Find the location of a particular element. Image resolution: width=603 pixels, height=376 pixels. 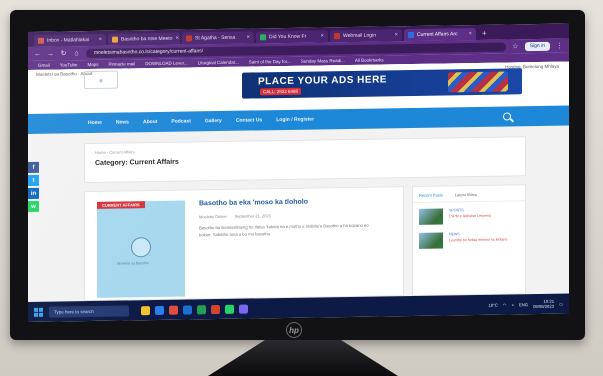

twitter-icon: t is located at coordinates (33, 180).